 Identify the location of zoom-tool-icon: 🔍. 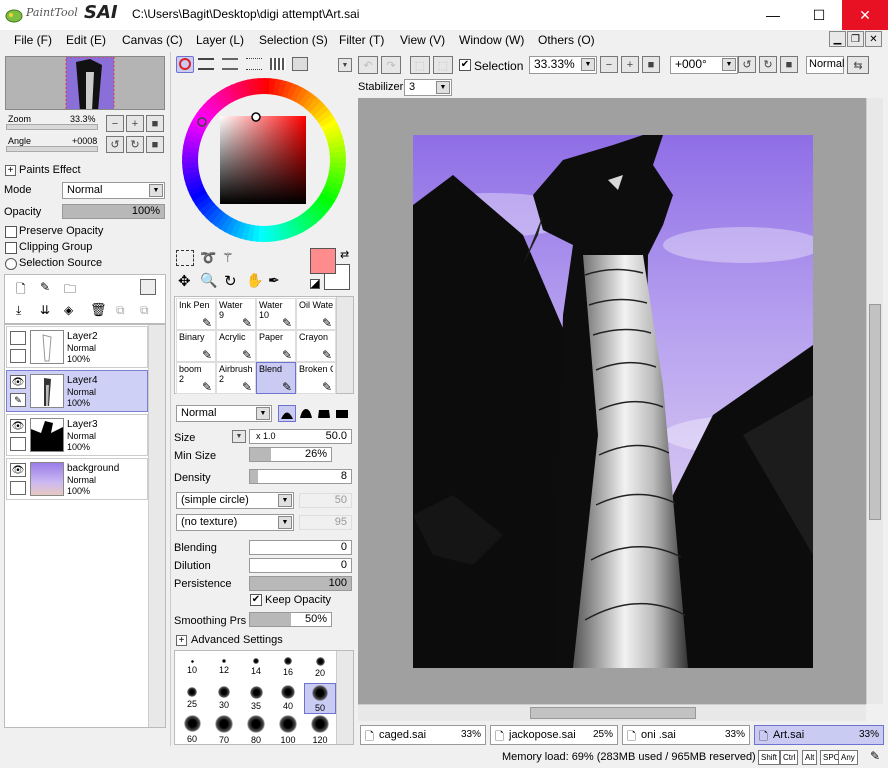
(208, 280).